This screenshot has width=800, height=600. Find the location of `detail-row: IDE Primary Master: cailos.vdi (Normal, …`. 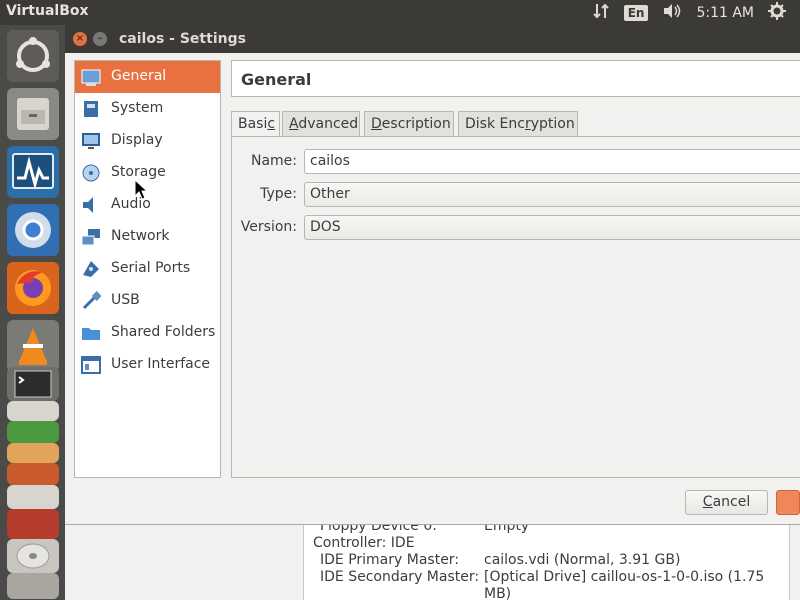

detail-row: IDE Primary Master: cailos.vdi (Normal, … is located at coordinates (500, 560).